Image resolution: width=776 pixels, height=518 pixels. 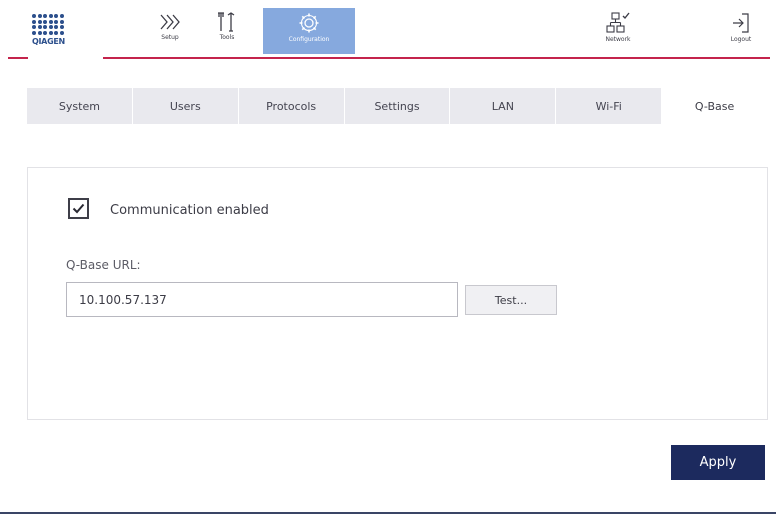 What do you see at coordinates (262, 299) in the screenshot?
I see `q-base-url-input` at bounding box center [262, 299].